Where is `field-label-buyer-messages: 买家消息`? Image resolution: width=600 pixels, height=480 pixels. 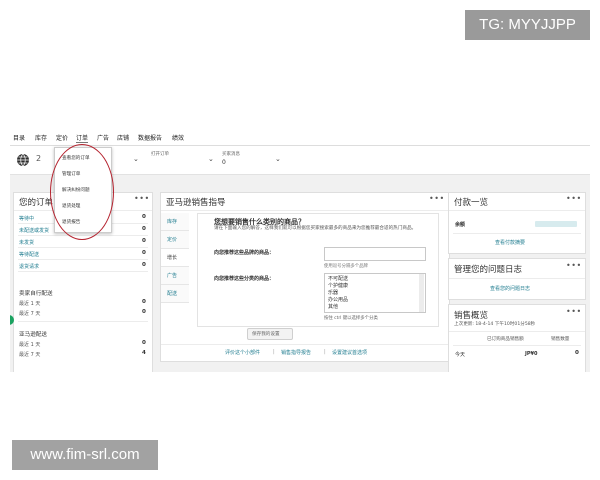 field-label-buyer-messages: 买家消息 is located at coordinates (231, 154).